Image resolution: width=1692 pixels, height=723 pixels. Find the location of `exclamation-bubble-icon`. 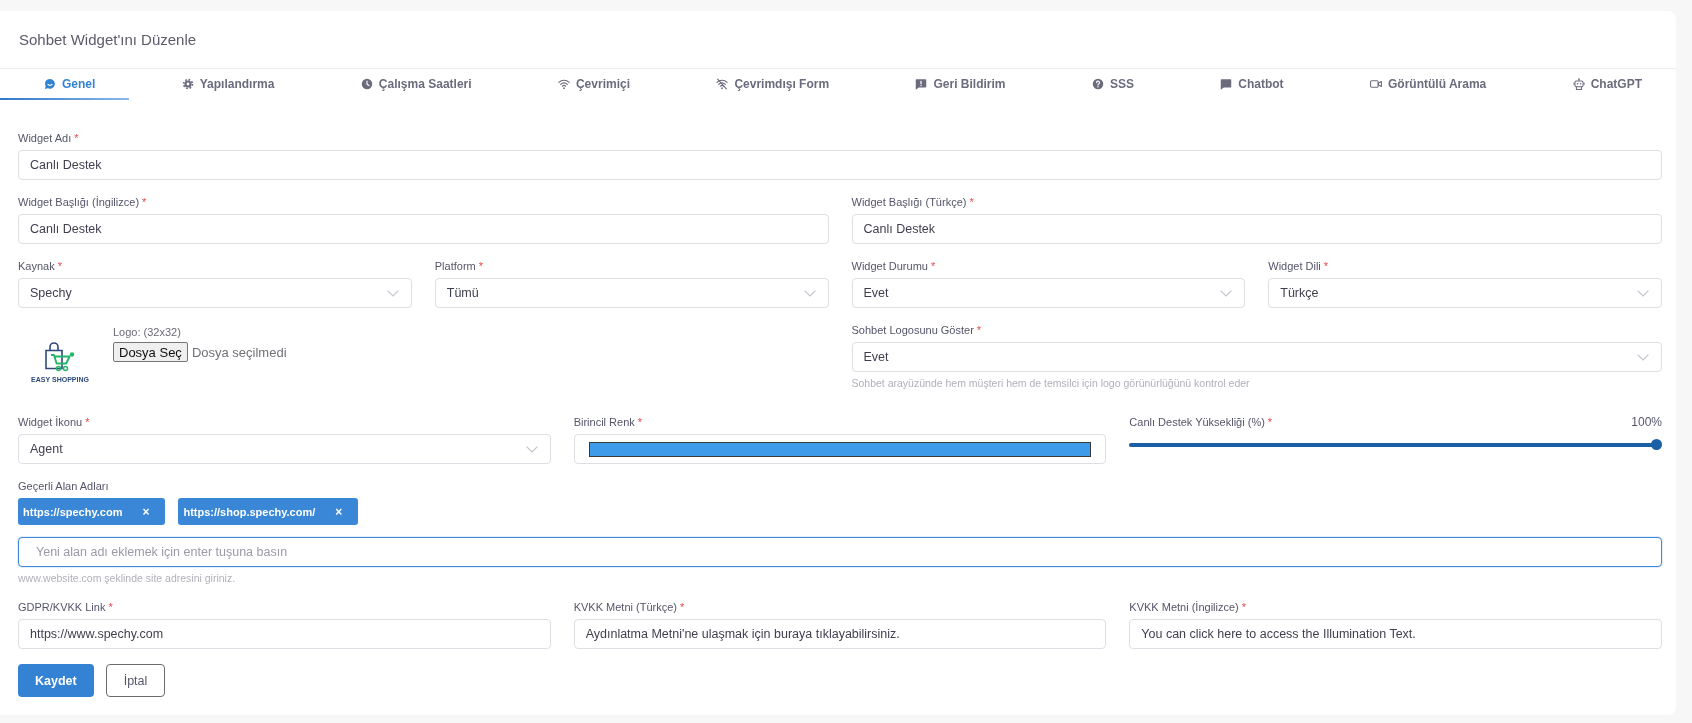

exclamation-bubble-icon is located at coordinates (921, 83).